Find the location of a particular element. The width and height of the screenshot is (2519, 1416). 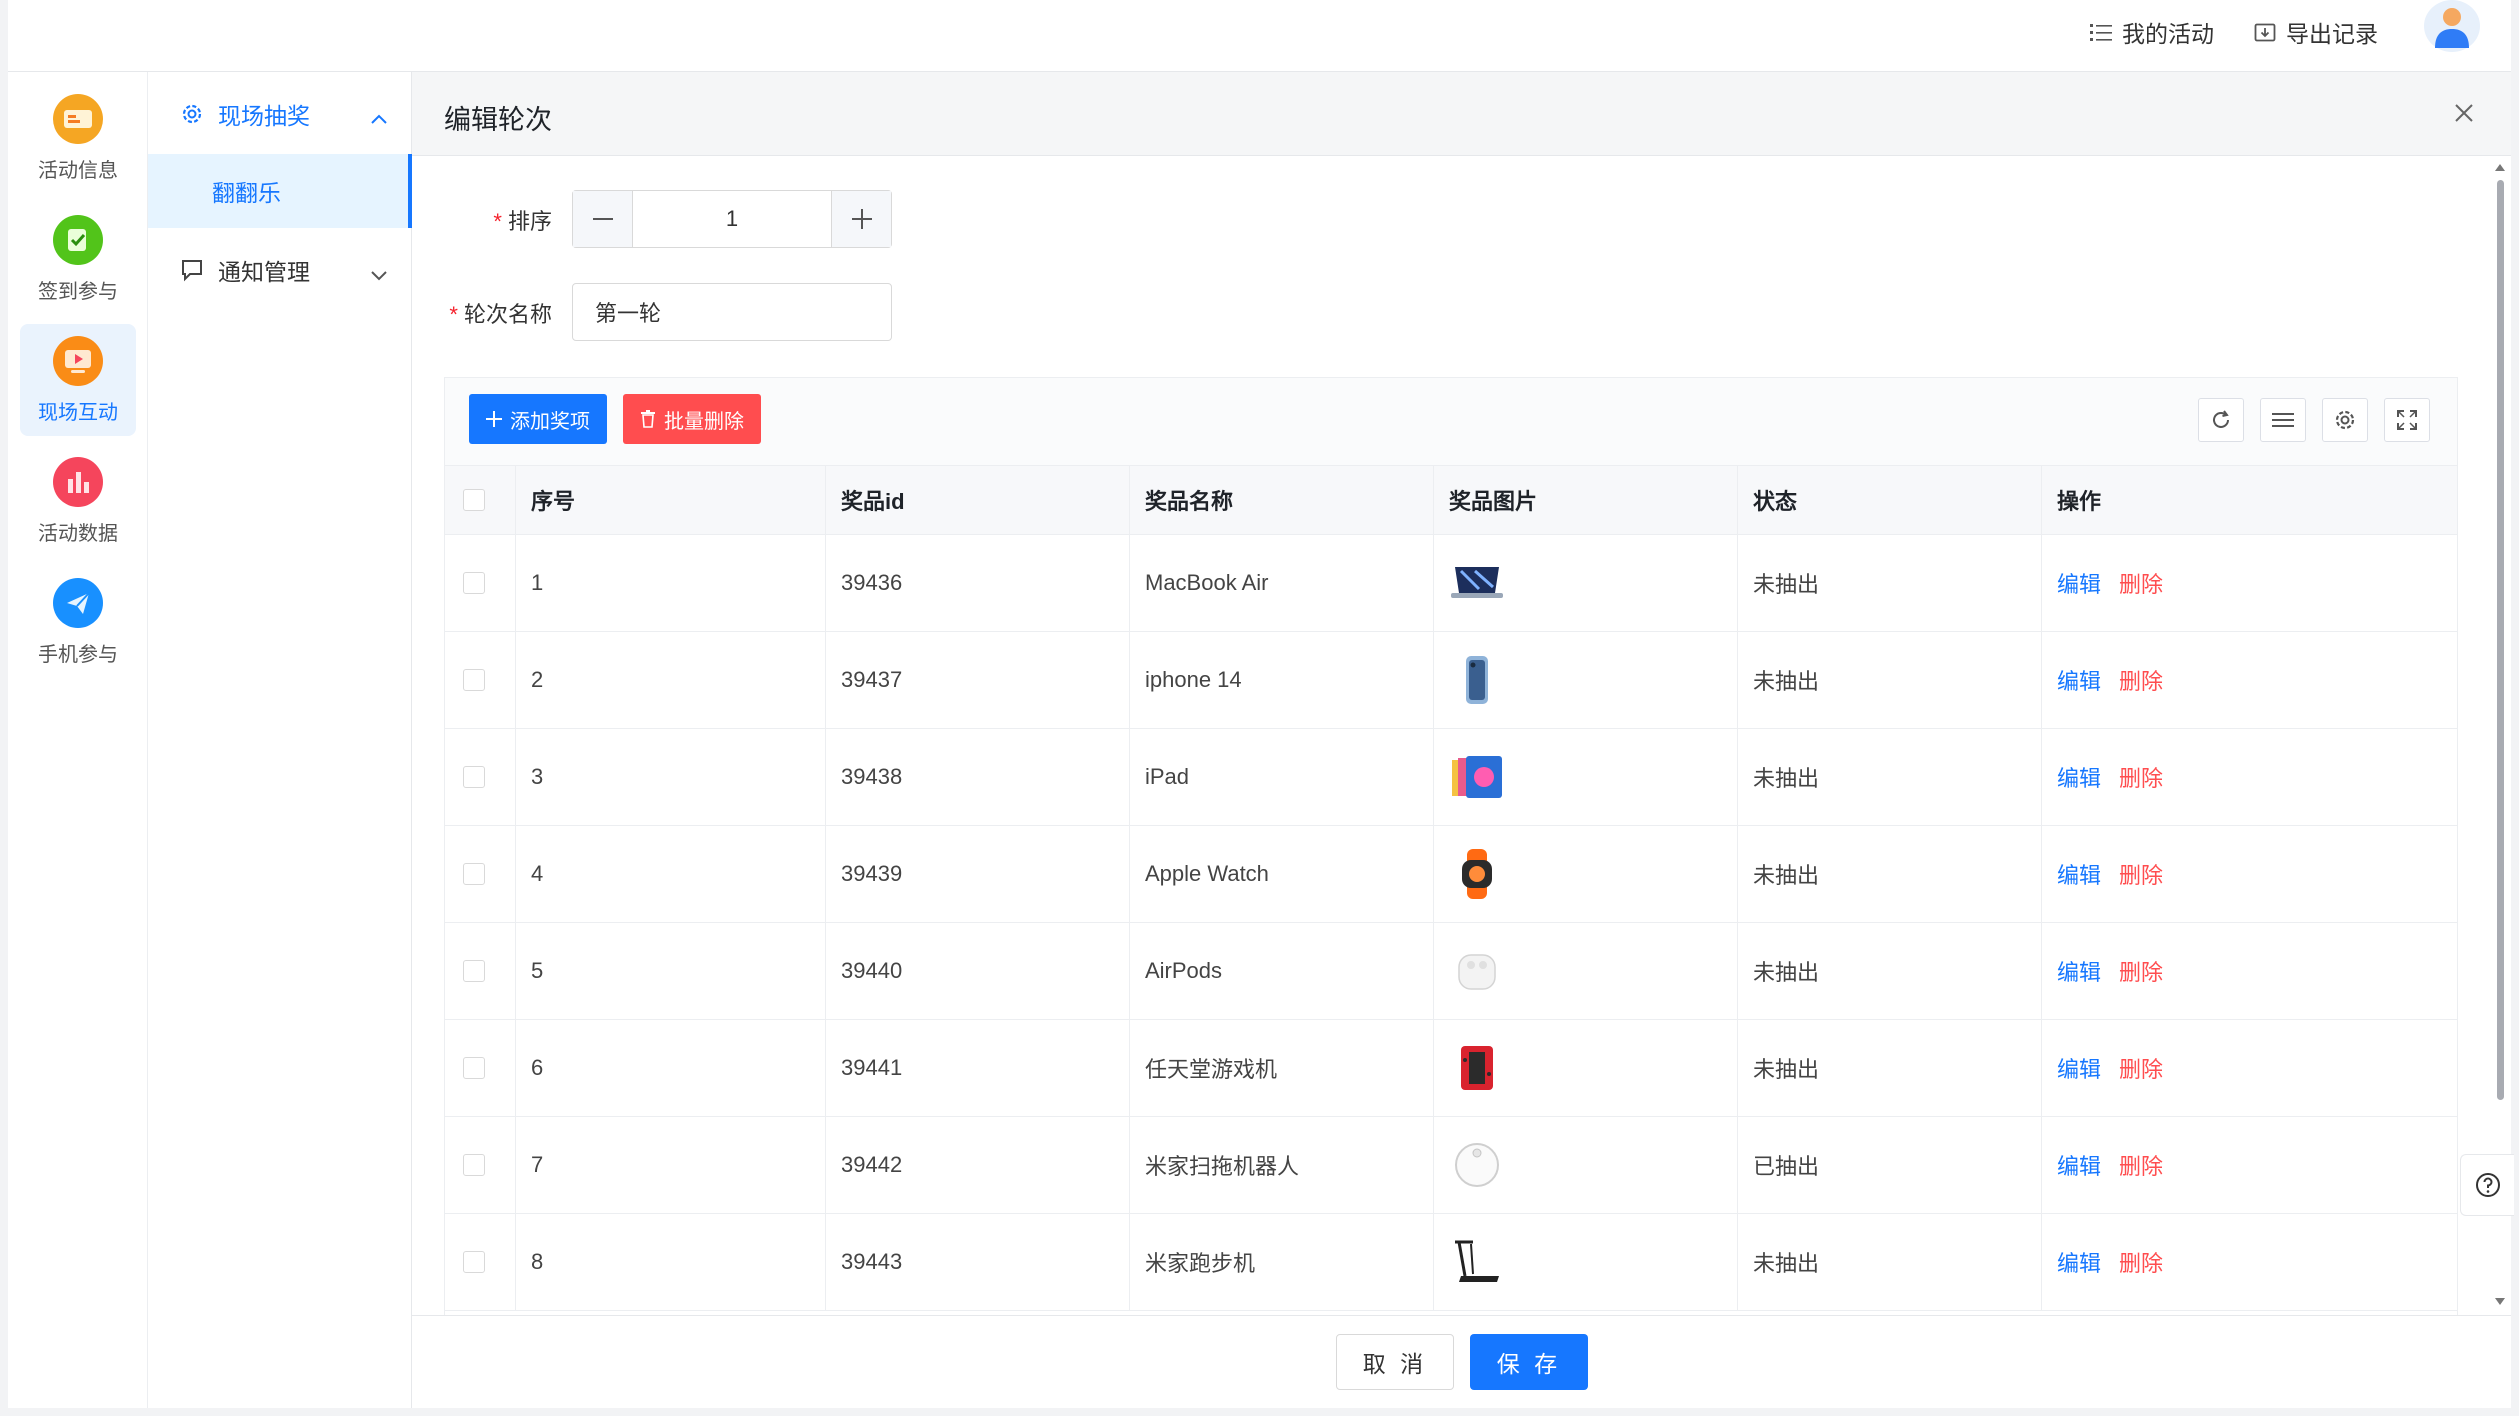

close-icon is located at coordinates (2464, 113).